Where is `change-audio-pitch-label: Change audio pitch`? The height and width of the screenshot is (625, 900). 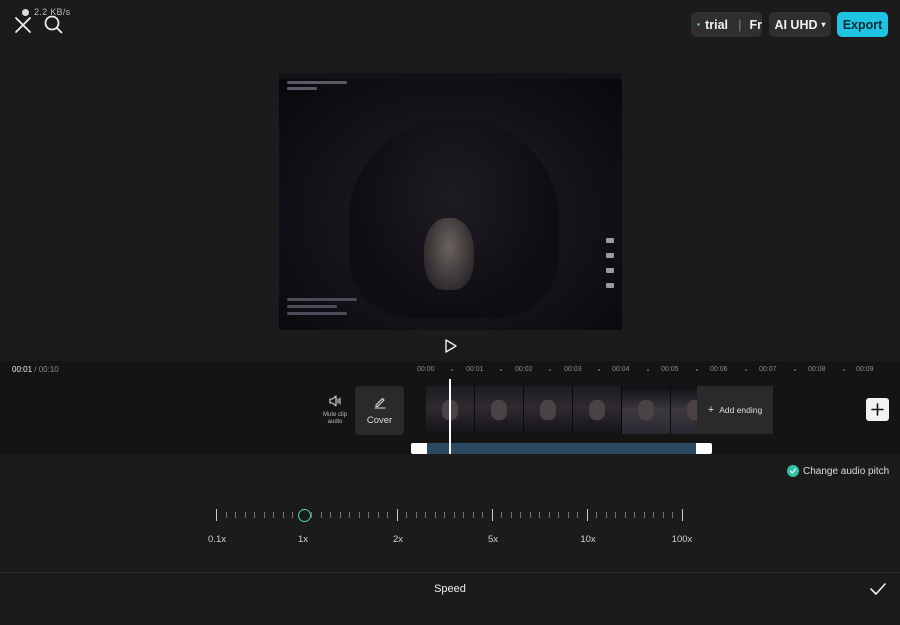 change-audio-pitch-label: Change audio pitch is located at coordinates (846, 471).